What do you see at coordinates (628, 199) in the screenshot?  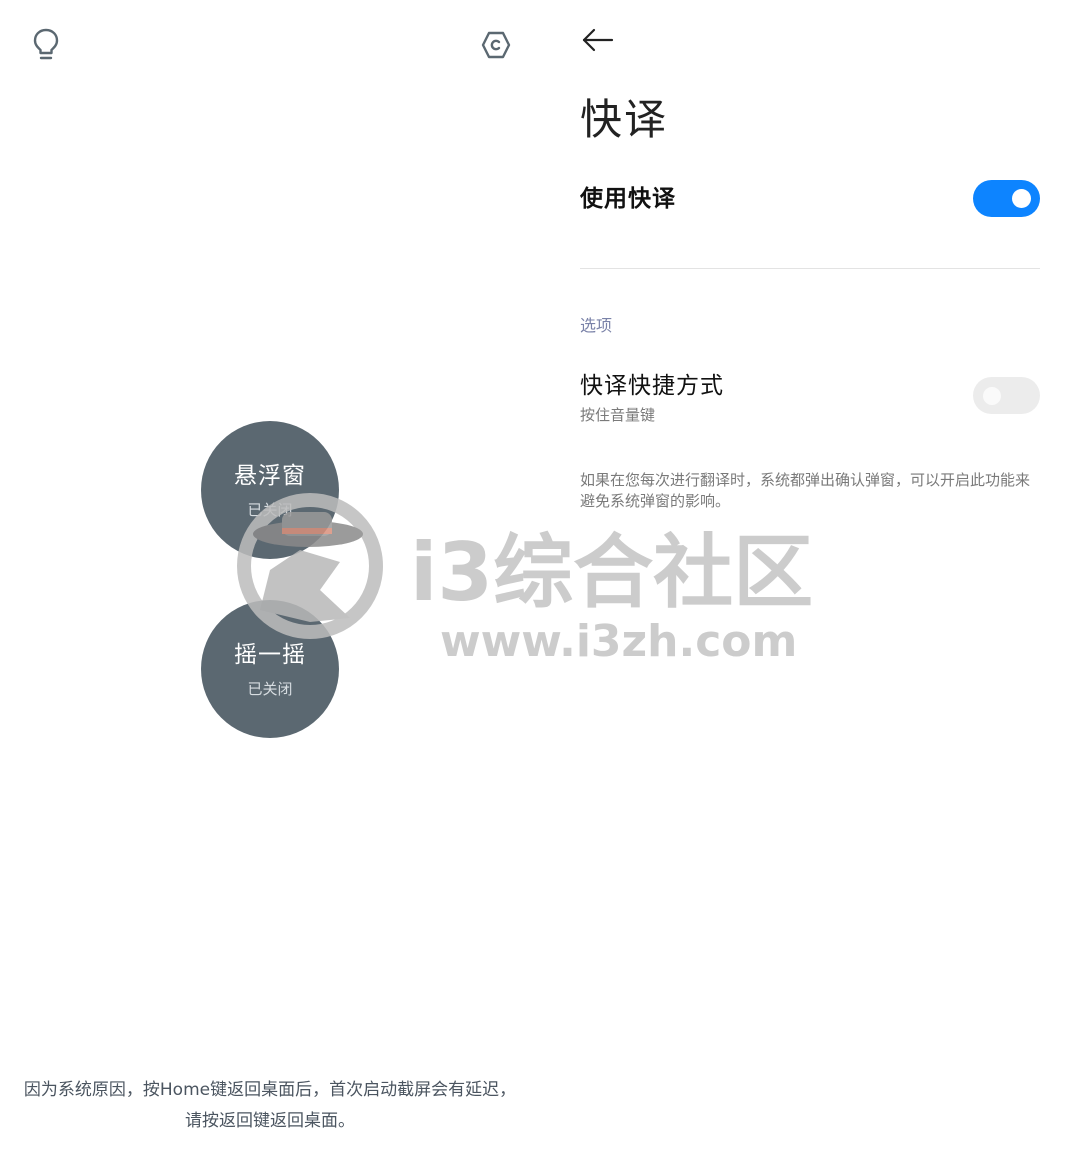 I see `use-quick-translate-label: 使用快译` at bounding box center [628, 199].